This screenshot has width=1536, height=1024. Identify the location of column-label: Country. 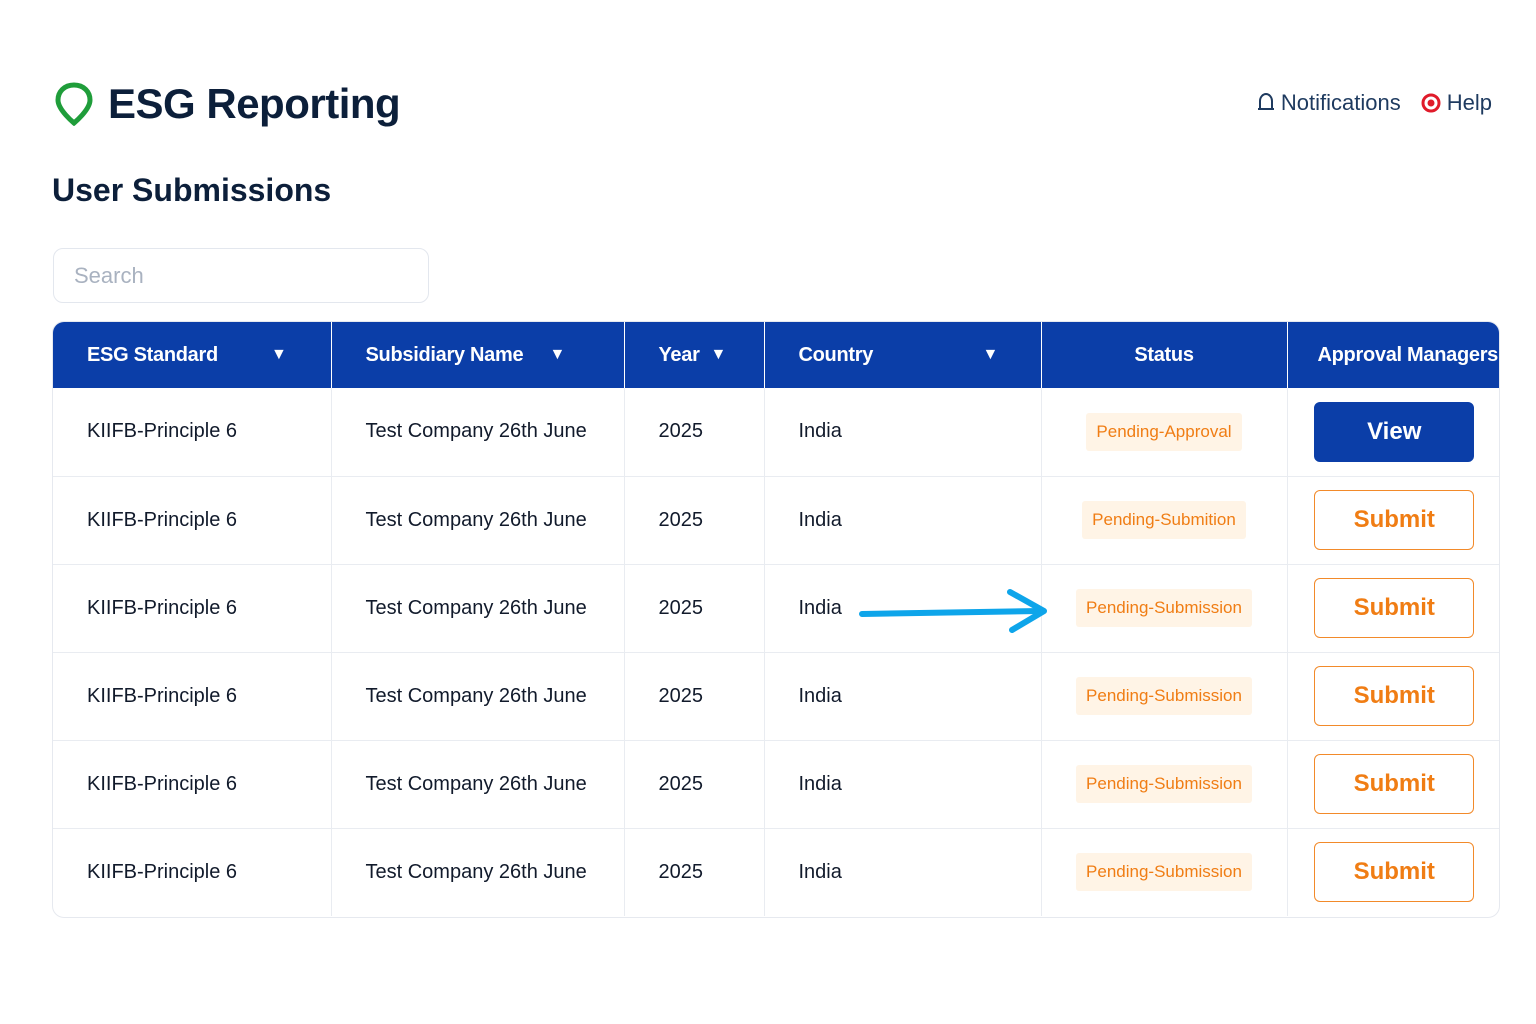
(836, 354).